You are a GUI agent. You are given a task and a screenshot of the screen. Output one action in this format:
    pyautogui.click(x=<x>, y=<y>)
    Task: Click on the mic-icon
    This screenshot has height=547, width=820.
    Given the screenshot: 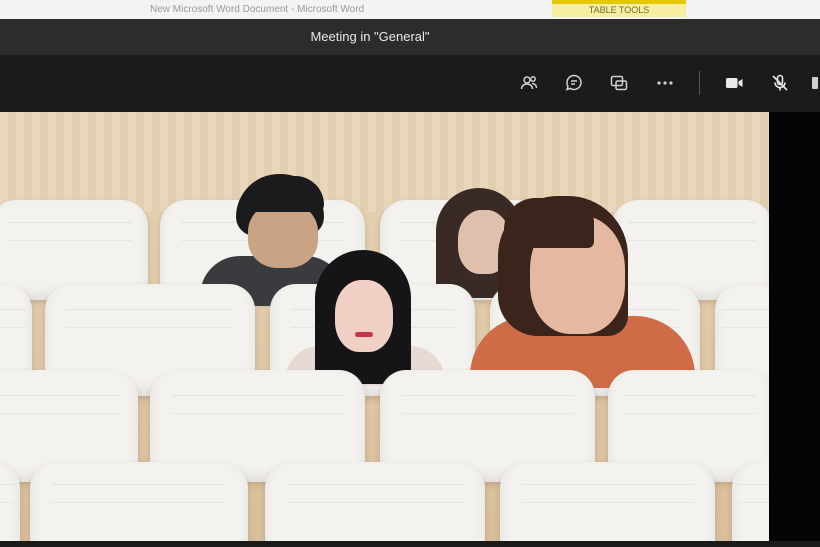 What is the action you would take?
    pyautogui.click(x=780, y=82)
    